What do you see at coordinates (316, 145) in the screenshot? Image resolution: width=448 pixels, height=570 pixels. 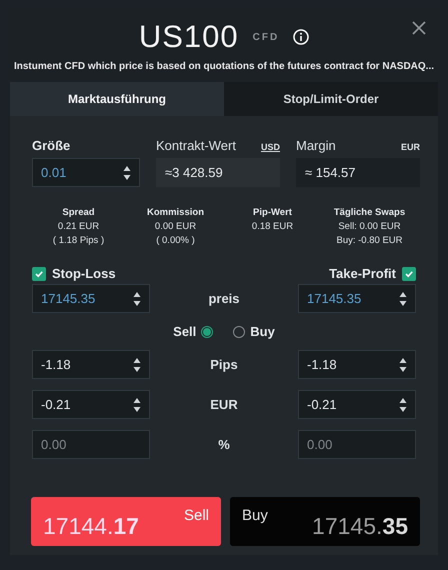 I see `field-label: Margin` at bounding box center [316, 145].